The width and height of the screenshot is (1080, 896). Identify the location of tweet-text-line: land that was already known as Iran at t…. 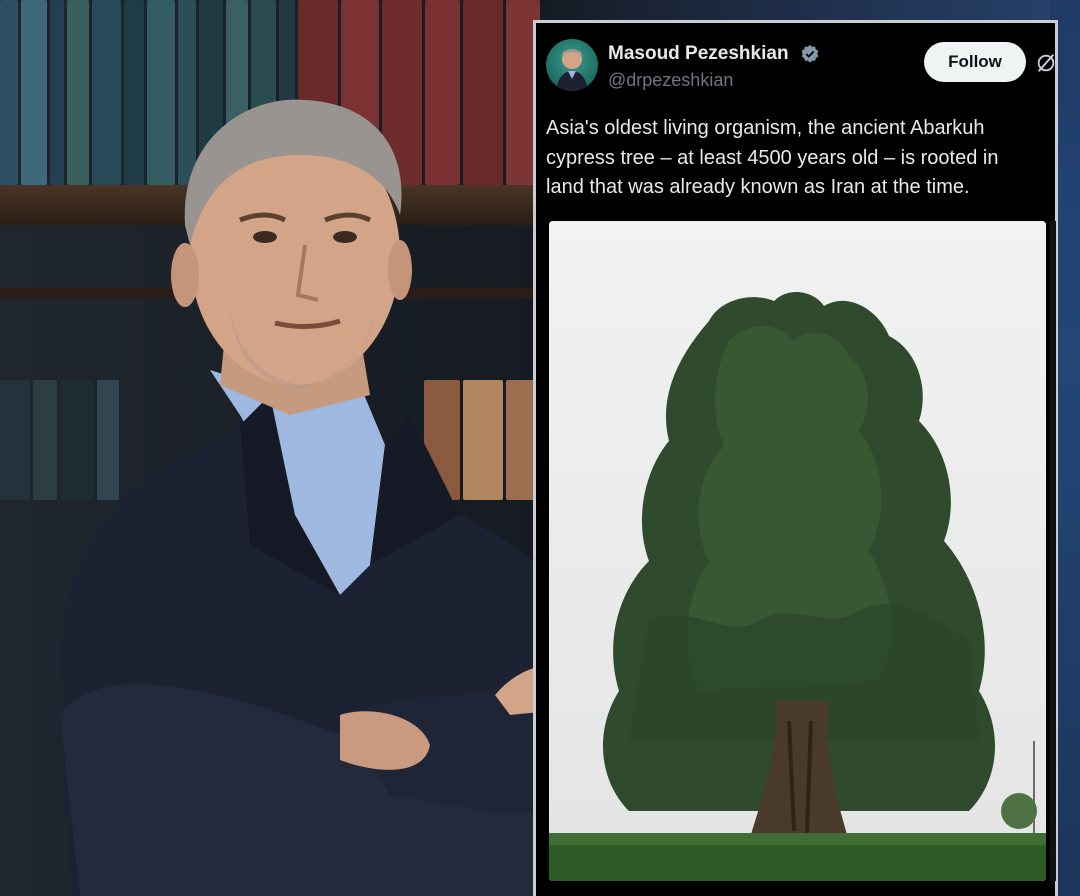
(758, 187).